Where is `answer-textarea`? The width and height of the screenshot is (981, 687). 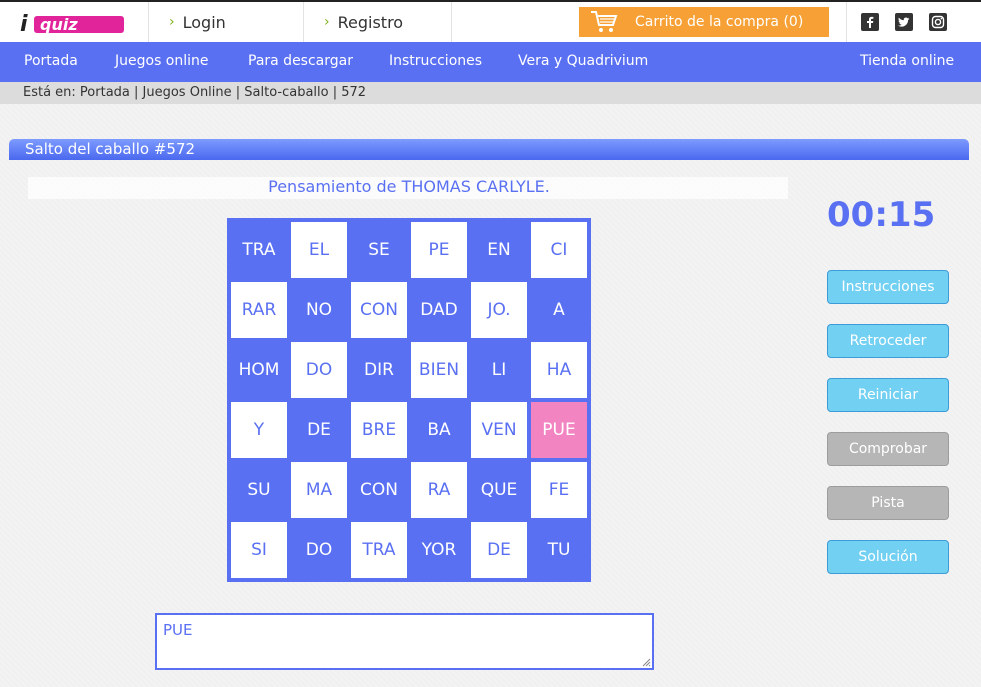
answer-textarea is located at coordinates (404, 641).